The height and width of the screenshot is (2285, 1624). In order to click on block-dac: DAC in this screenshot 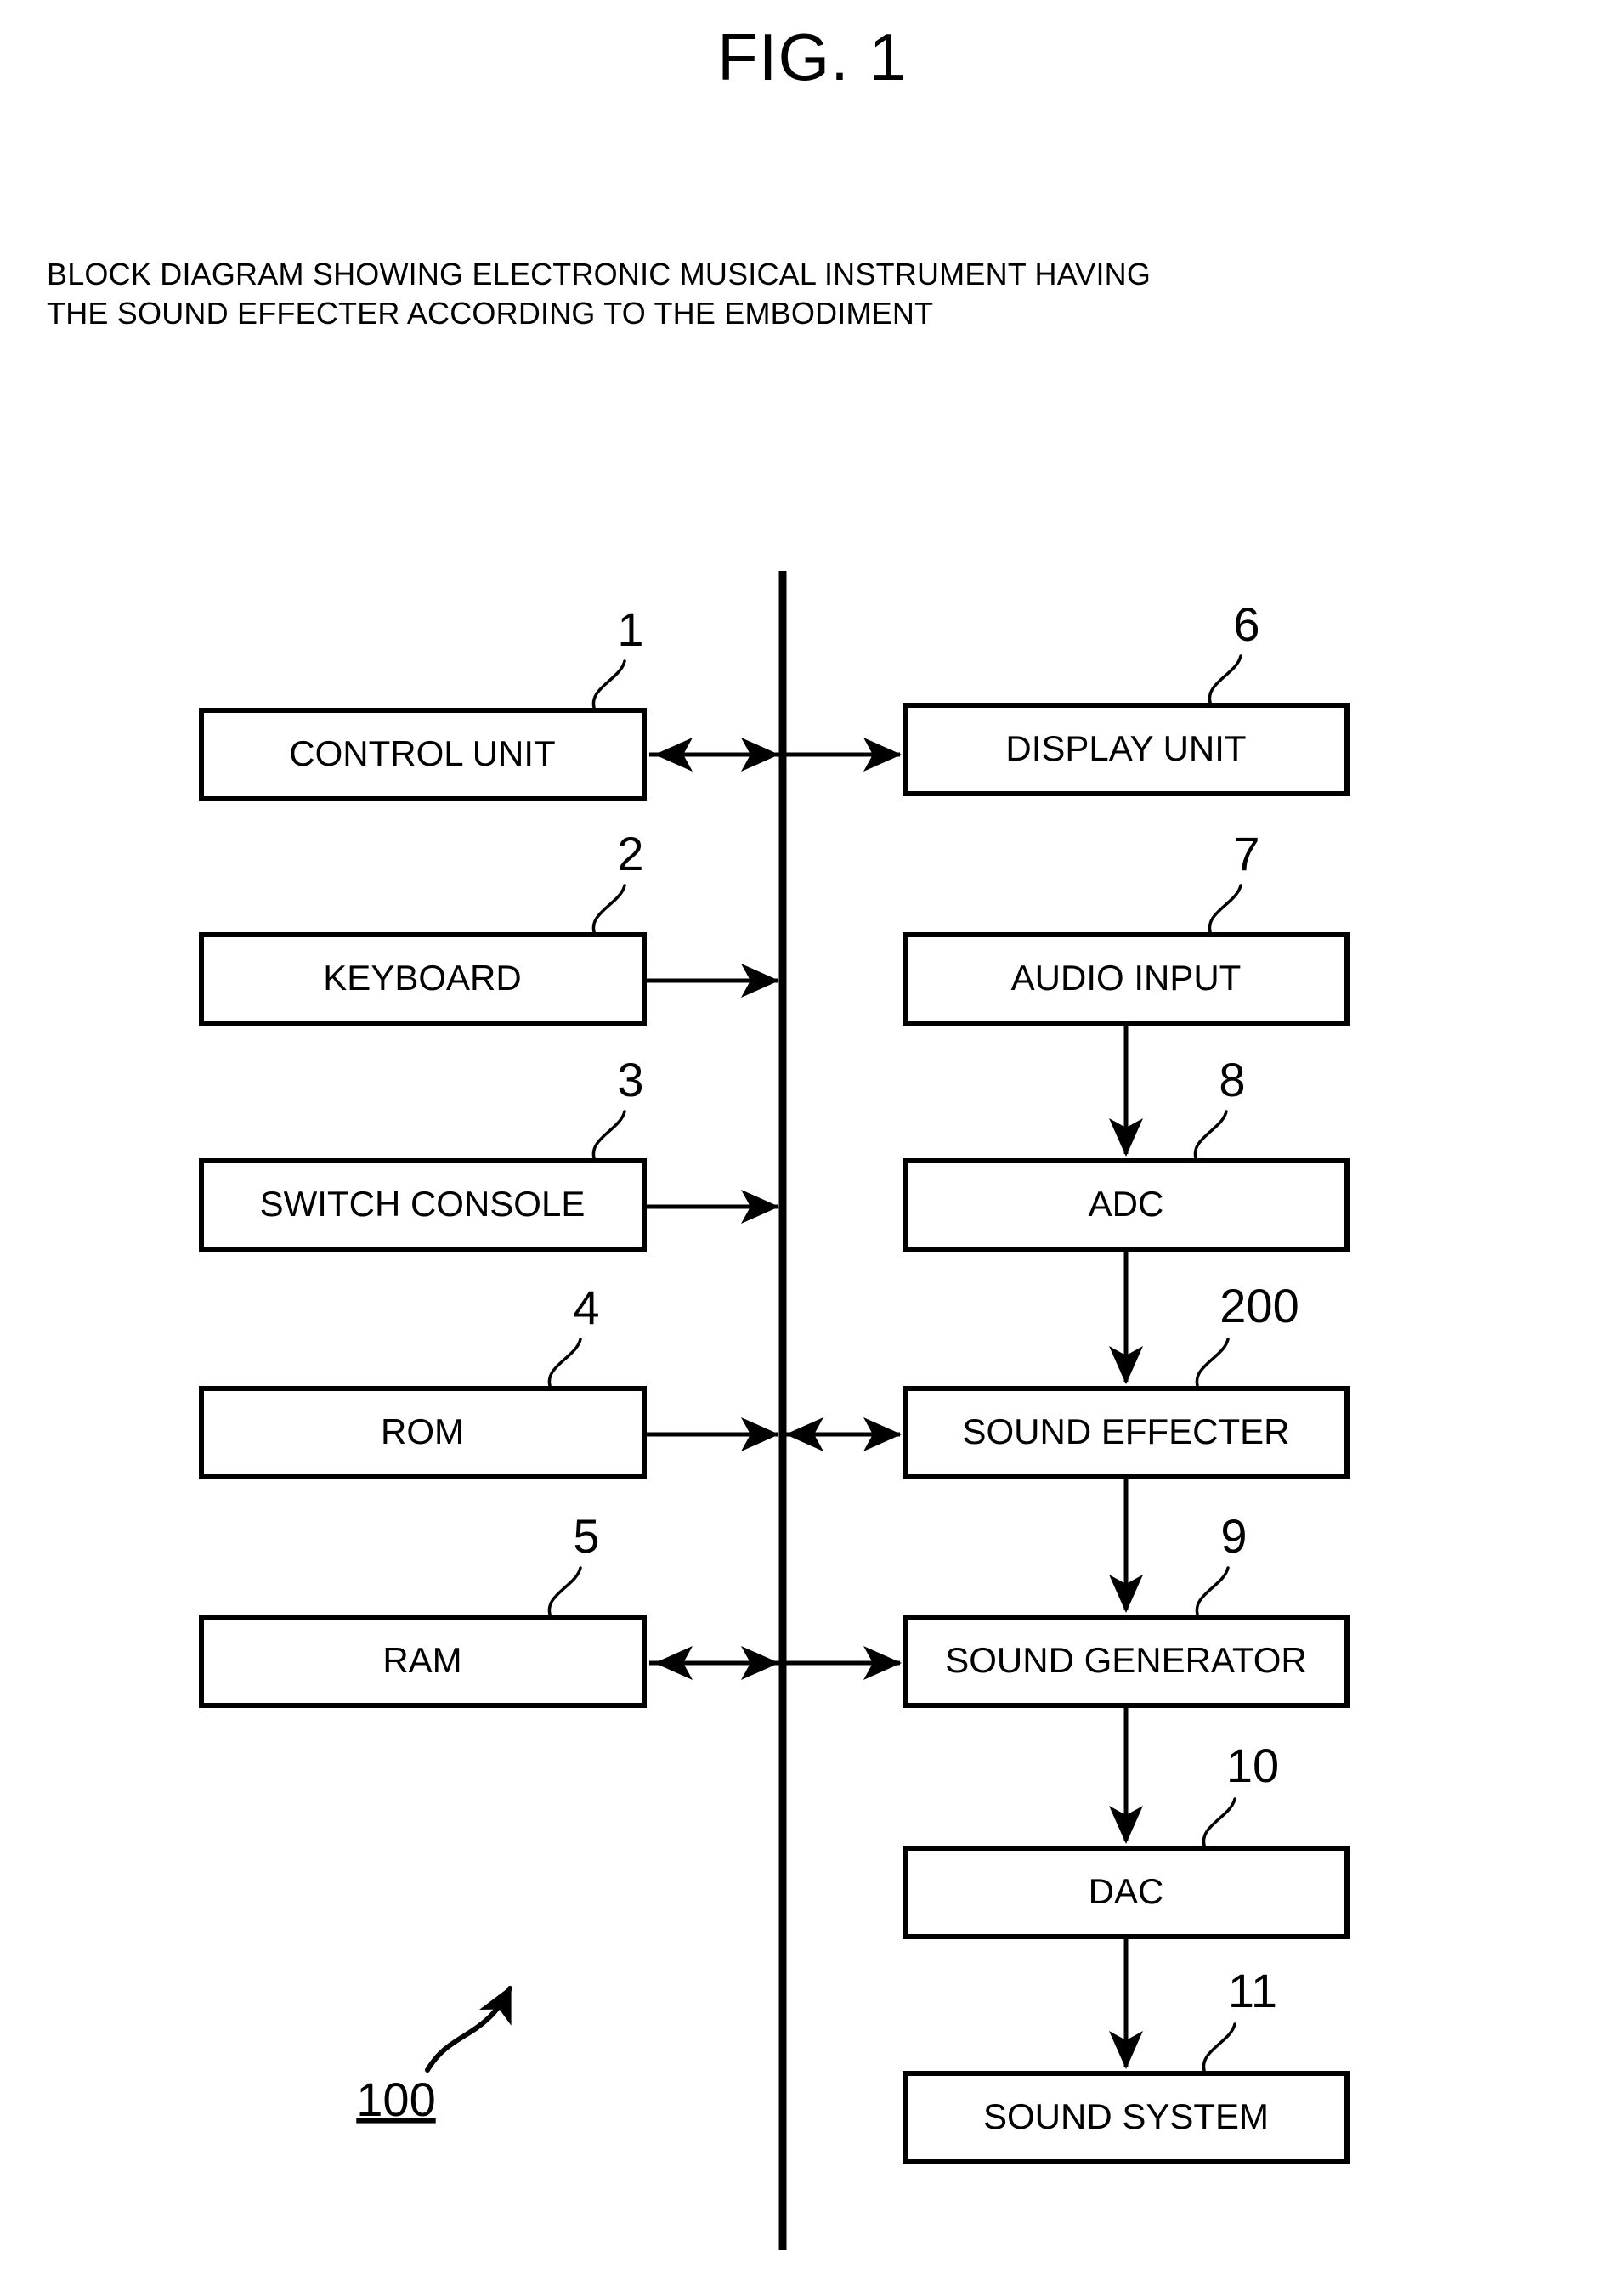, I will do `click(1126, 1892)`.